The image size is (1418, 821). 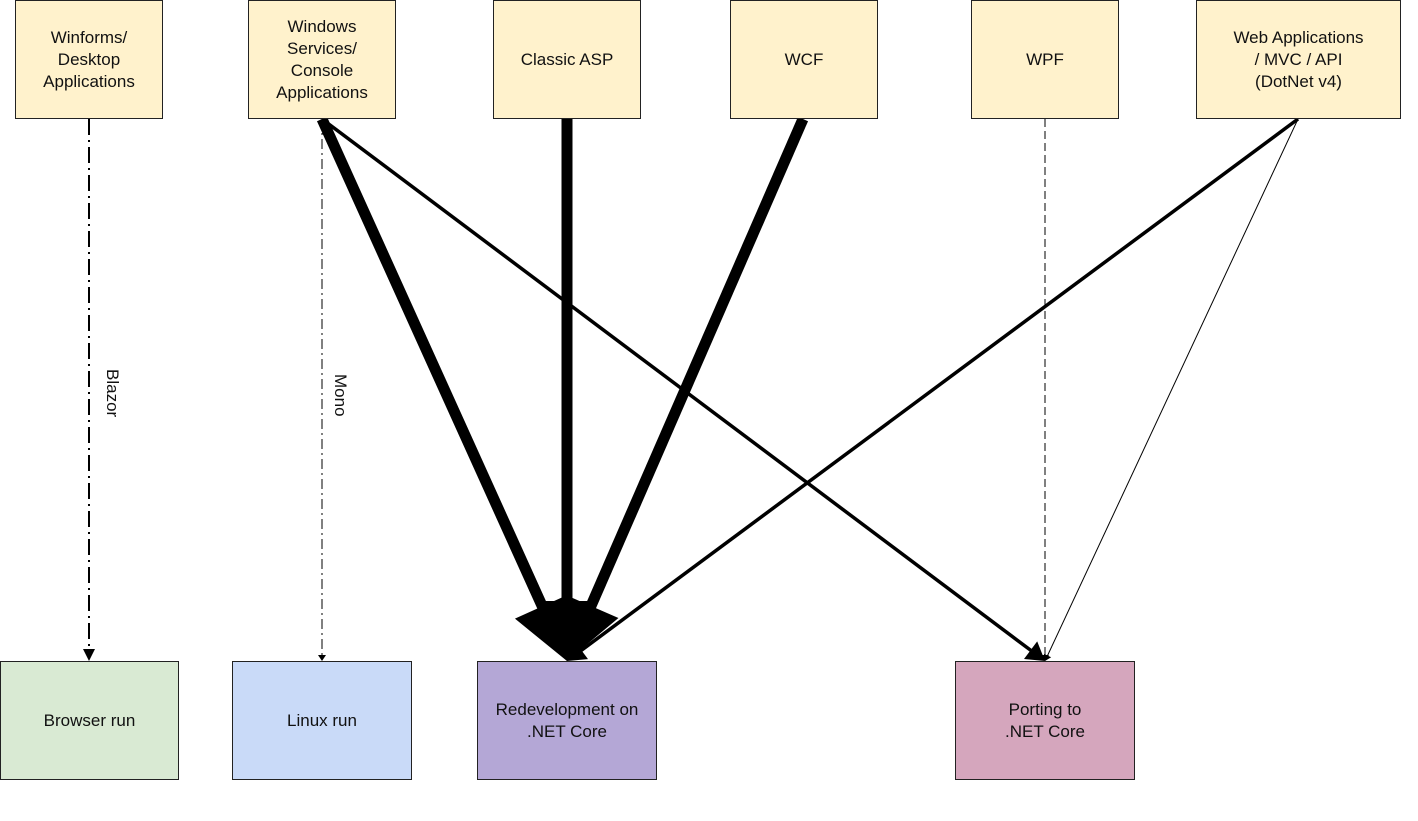 I want to click on node-label: WCF, so click(x=804, y=59).